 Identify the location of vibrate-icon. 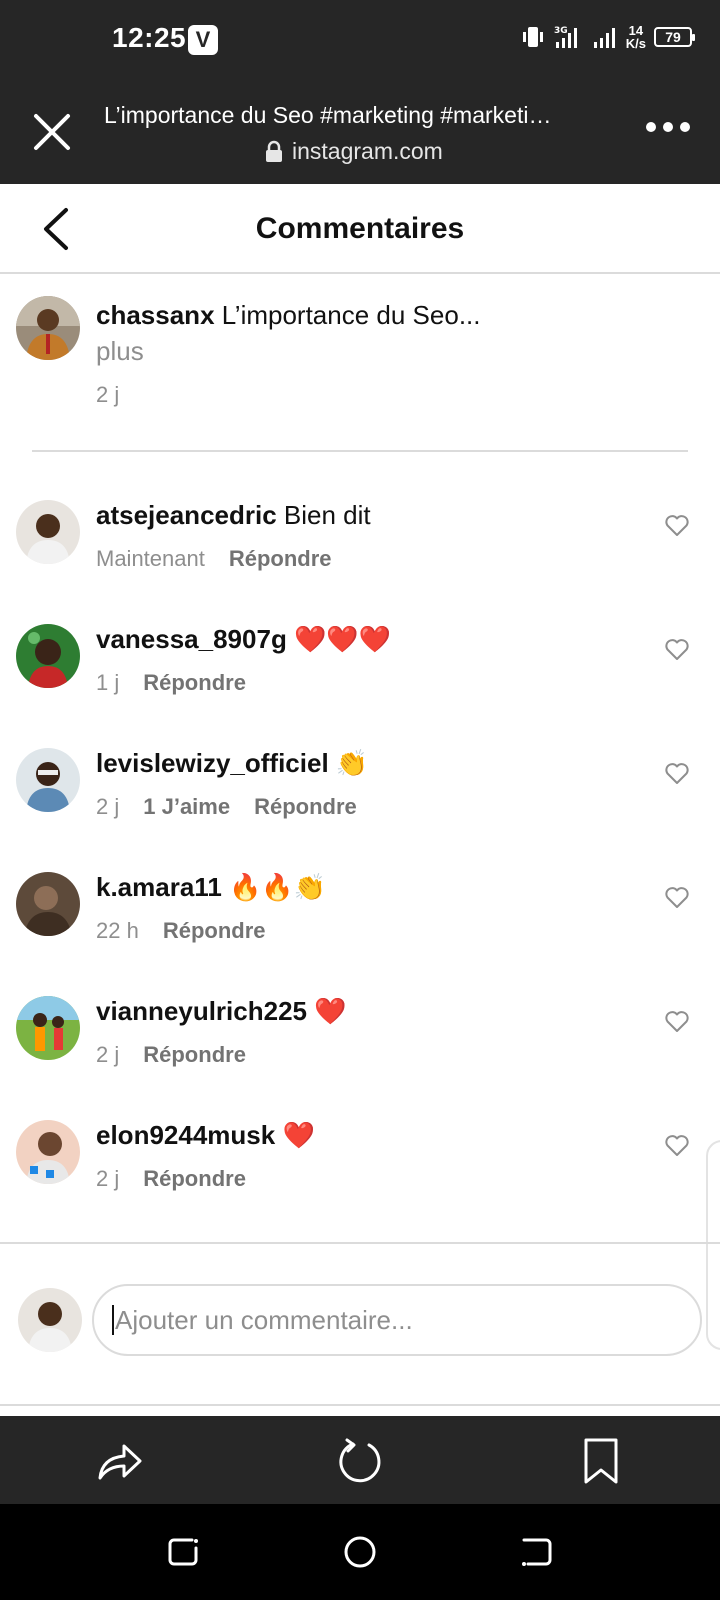
(532, 37).